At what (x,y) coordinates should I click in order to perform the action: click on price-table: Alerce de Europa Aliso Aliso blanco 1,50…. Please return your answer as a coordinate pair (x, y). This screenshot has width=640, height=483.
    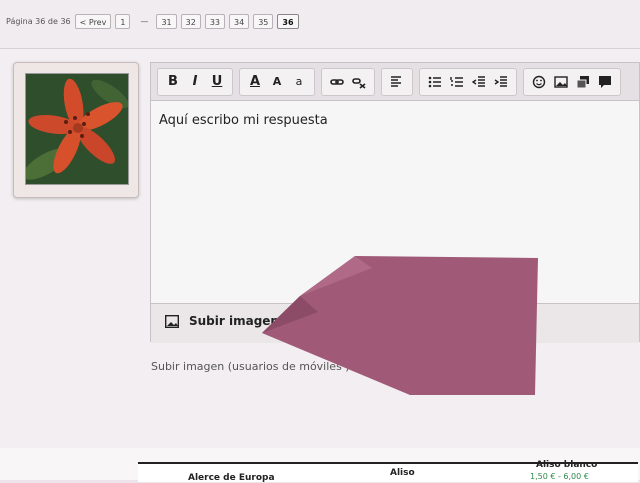
    Looking at the image, I should click on (388, 471).